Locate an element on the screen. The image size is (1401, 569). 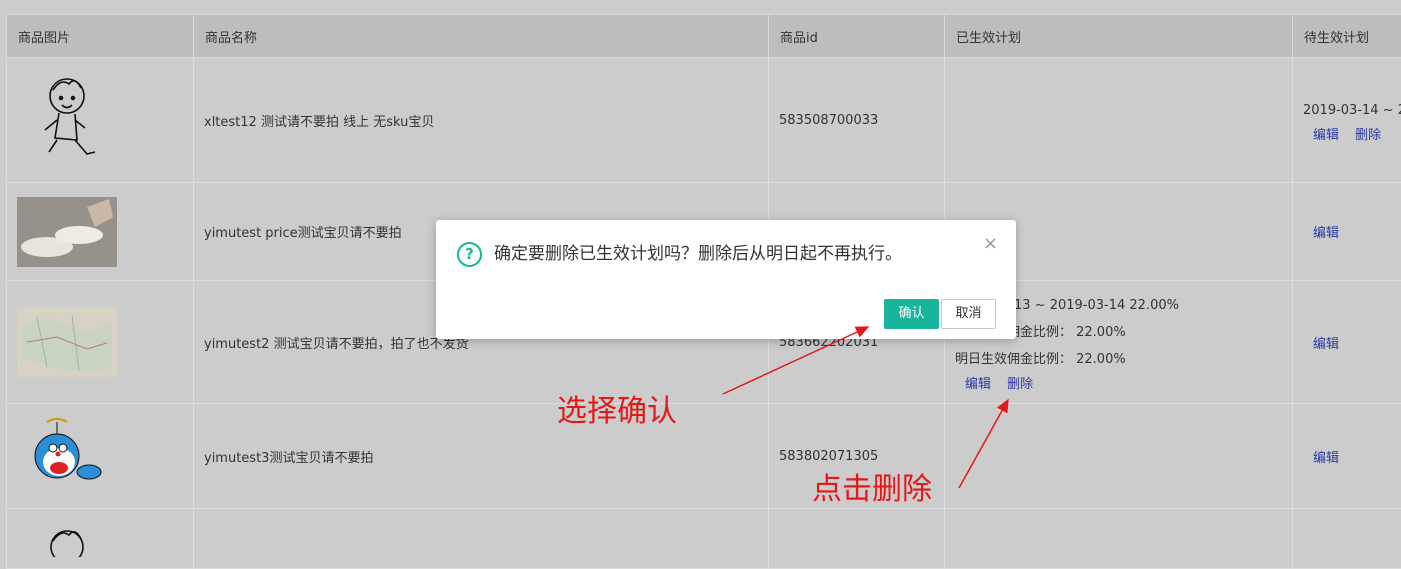
arrow-to-confirm is located at coordinates (795, 360).